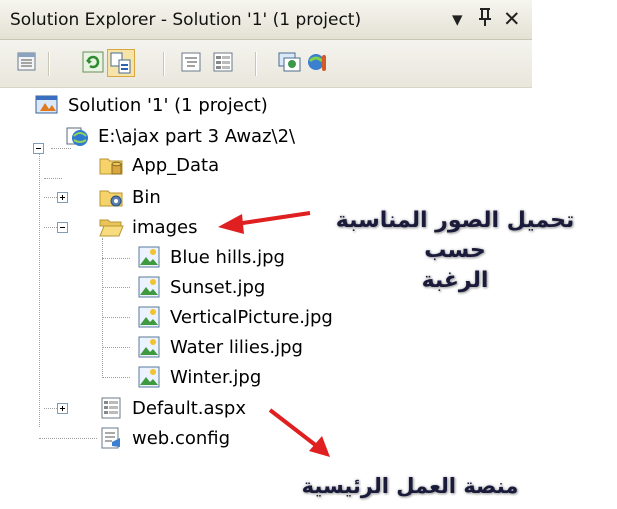 Image resolution: width=617 pixels, height=509 pixels. Describe the element at coordinates (299, 432) in the screenshot. I see `arrow-to-default-aspx` at that location.